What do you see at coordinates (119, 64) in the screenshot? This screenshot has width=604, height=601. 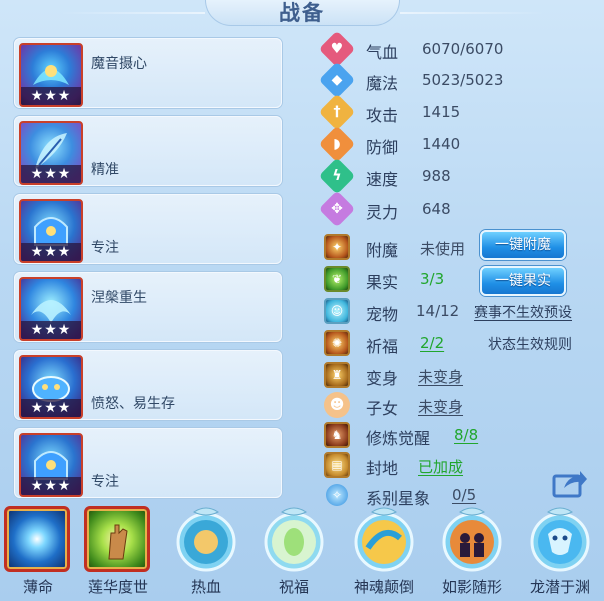 I see `trait-label: 魔音摄心` at bounding box center [119, 64].